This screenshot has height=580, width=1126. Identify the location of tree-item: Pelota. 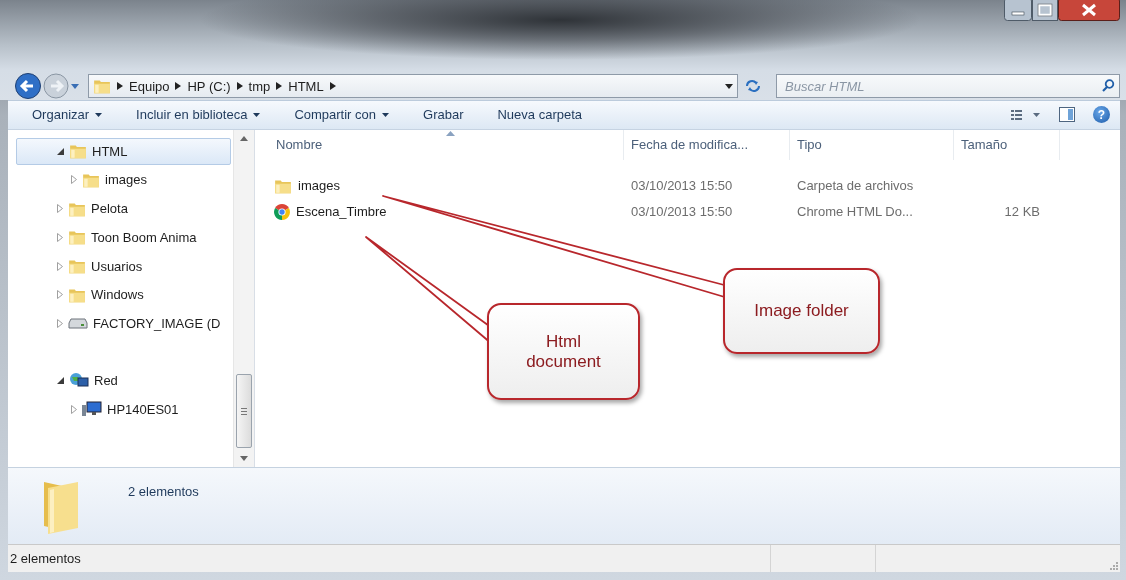
(123, 209).